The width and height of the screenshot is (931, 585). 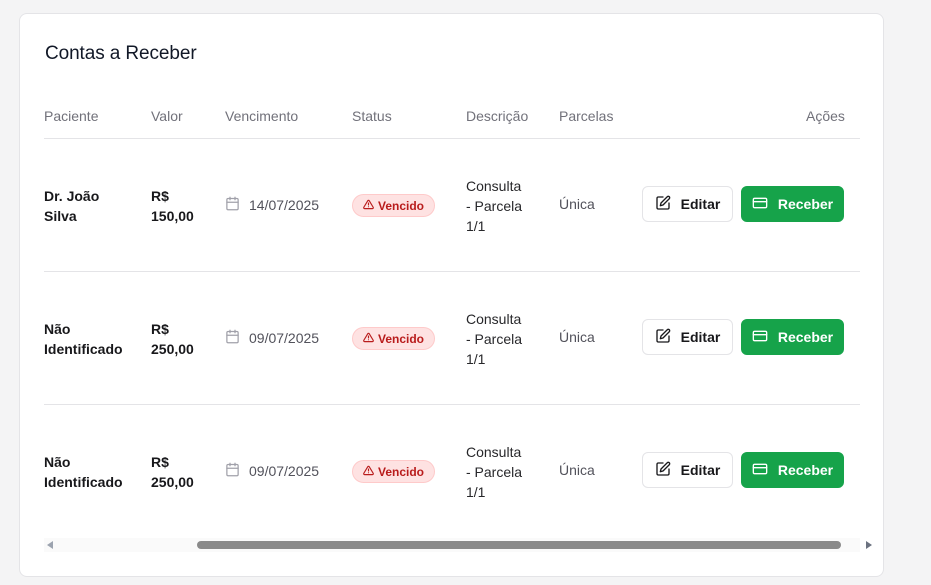 I want to click on header-descricao: Descrição, so click(x=497, y=116).